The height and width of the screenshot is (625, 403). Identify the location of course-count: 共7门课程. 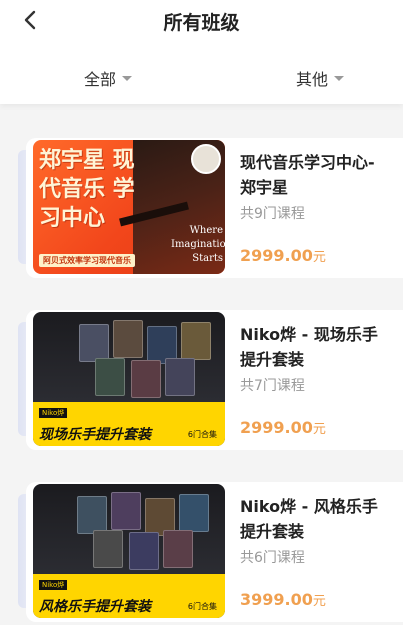
(272, 386).